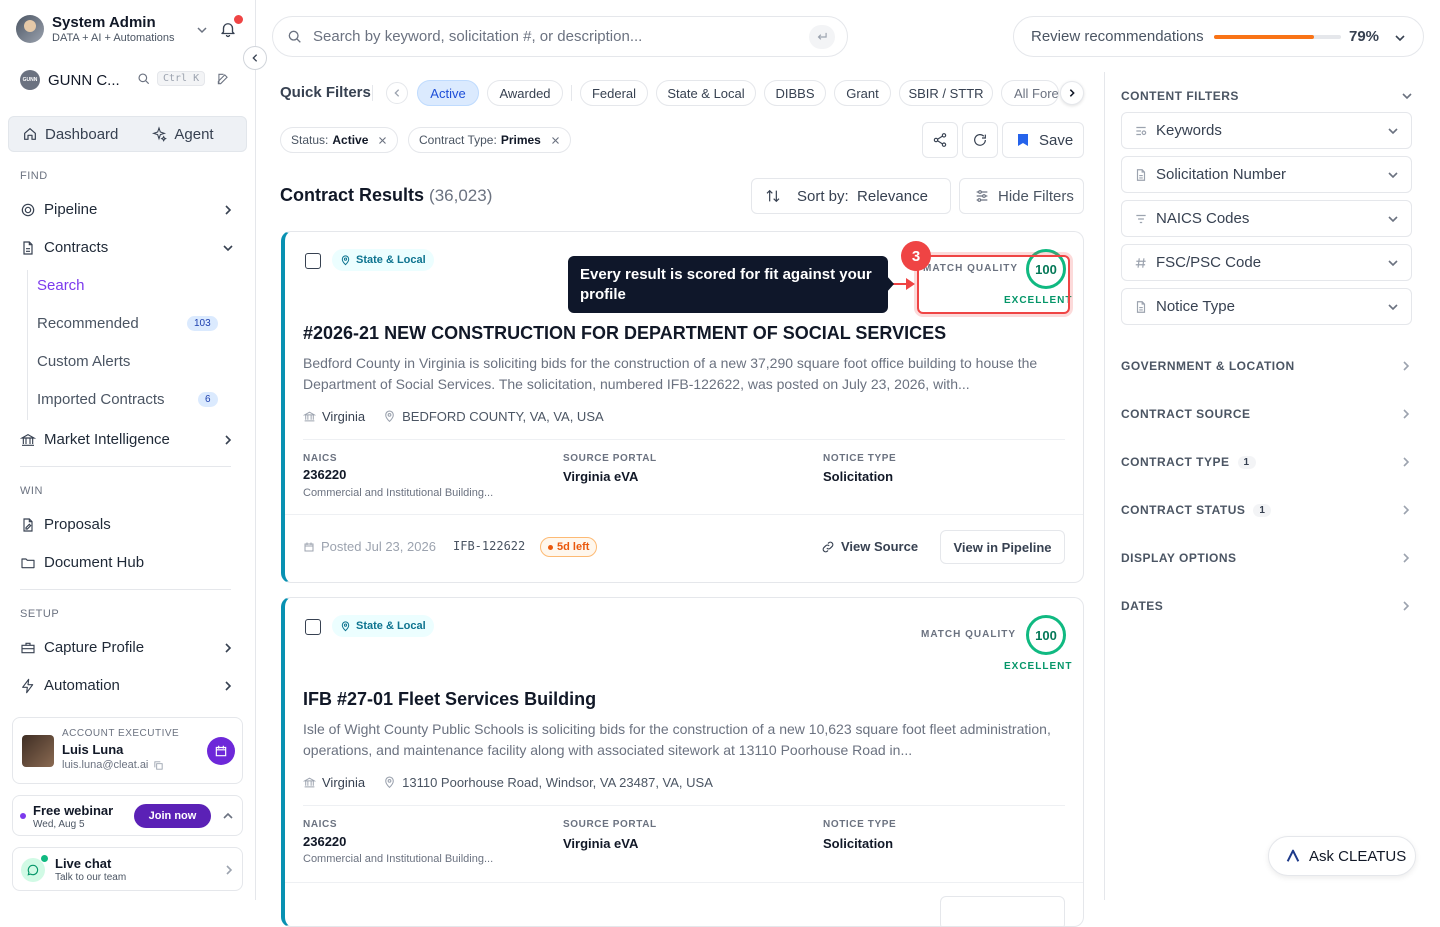  I want to click on results-title: Contract Results (36,023), so click(386, 195).